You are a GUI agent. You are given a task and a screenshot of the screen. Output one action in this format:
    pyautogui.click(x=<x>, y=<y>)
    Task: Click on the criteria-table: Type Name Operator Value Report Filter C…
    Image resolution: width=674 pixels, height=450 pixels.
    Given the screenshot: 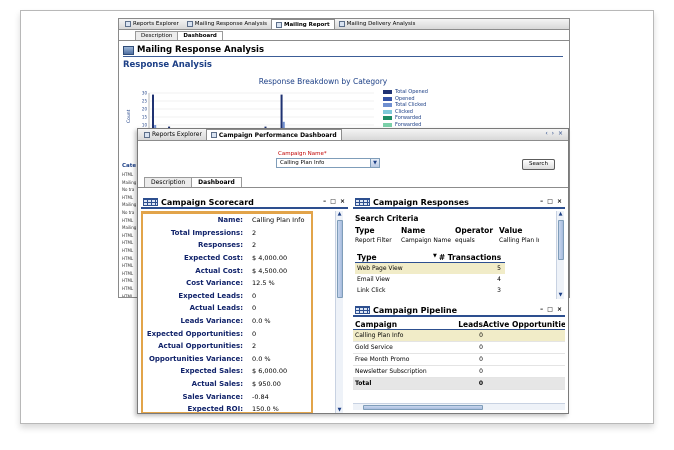 What is the action you would take?
    pyautogui.click(x=455, y=235)
    